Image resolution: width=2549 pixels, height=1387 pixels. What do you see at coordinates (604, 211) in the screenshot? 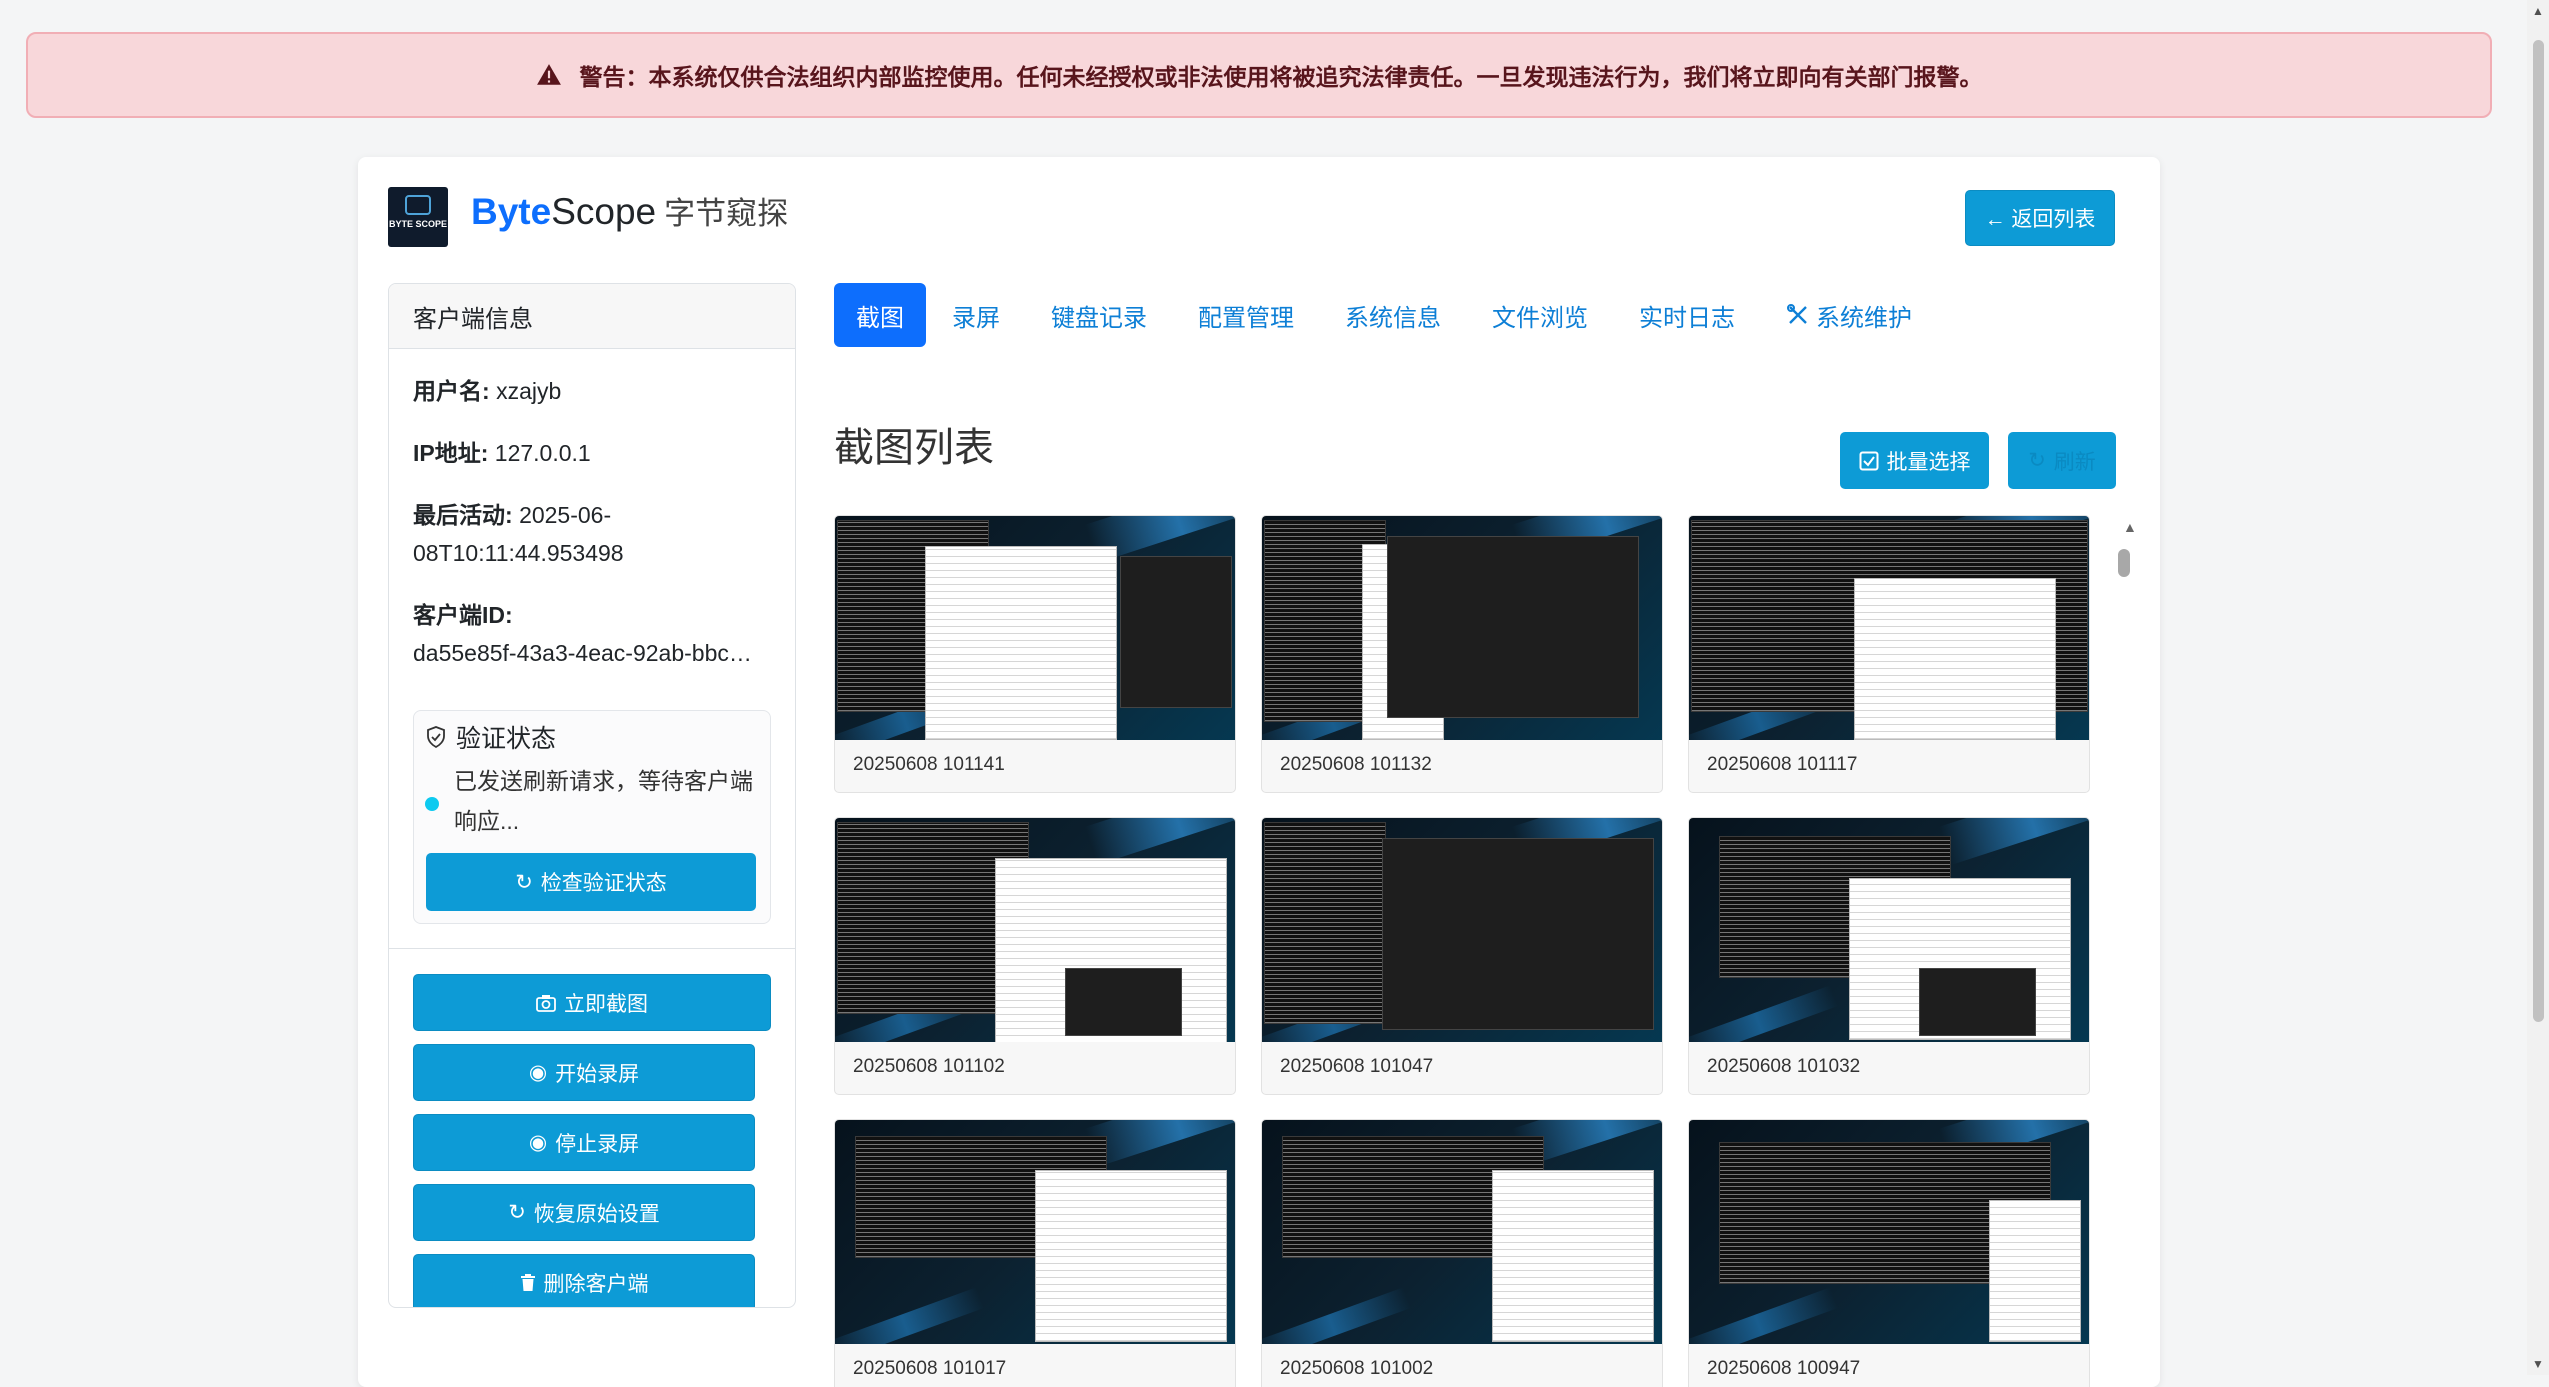
I see `app-title-scope: Scope` at bounding box center [604, 211].